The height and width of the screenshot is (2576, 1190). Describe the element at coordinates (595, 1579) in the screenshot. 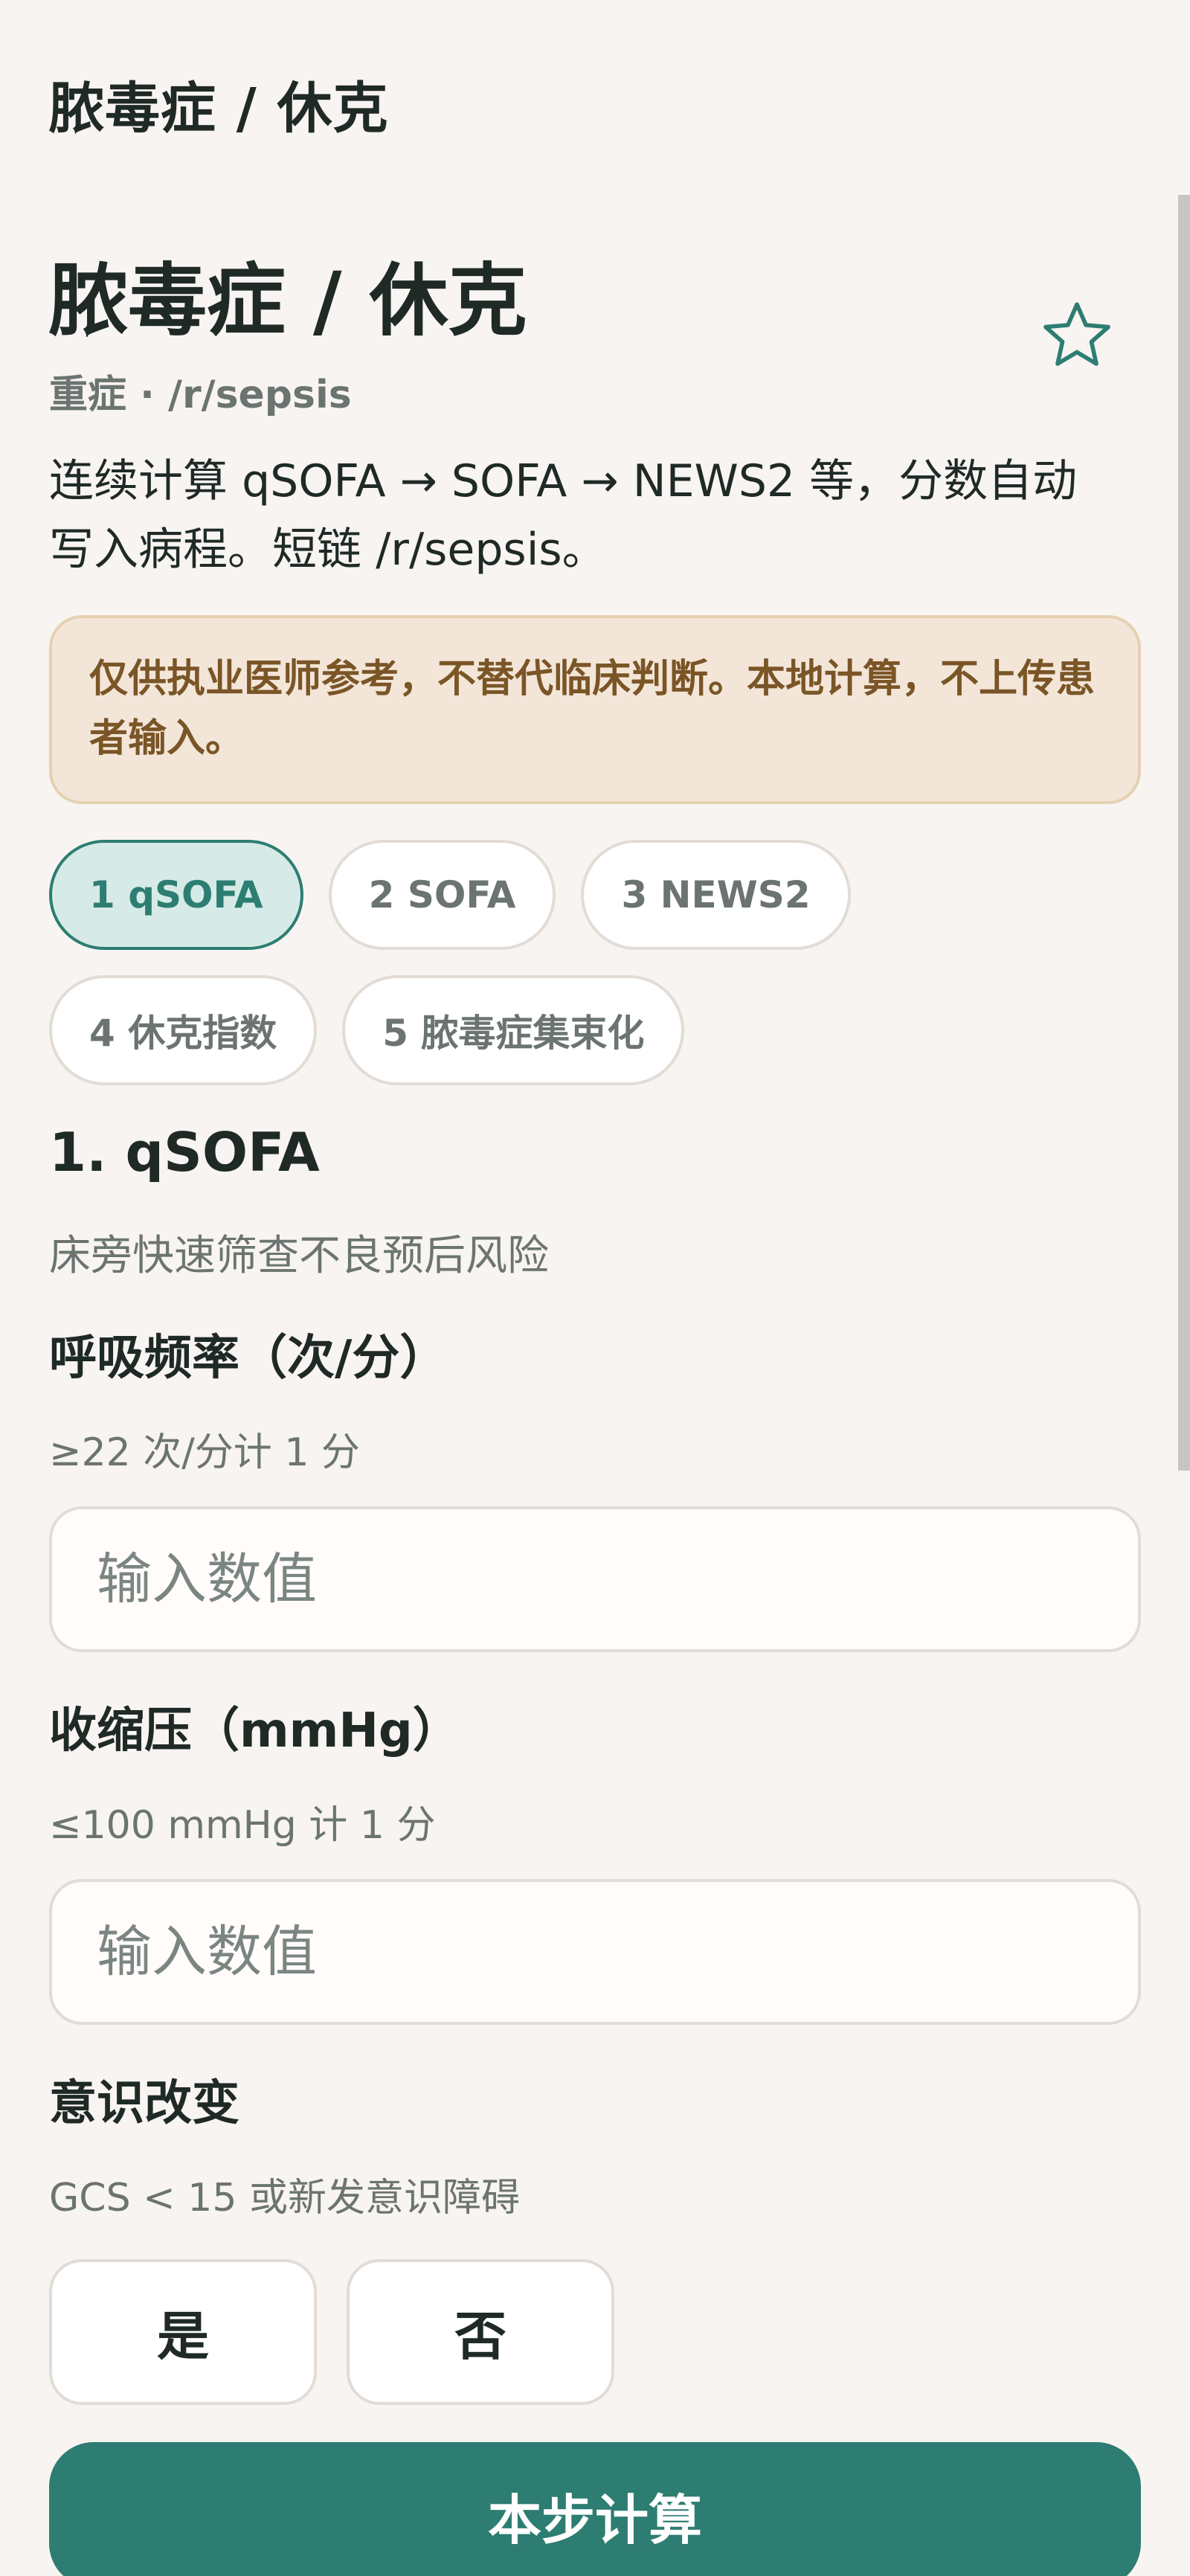

I see `respiratory-rate-input` at that location.